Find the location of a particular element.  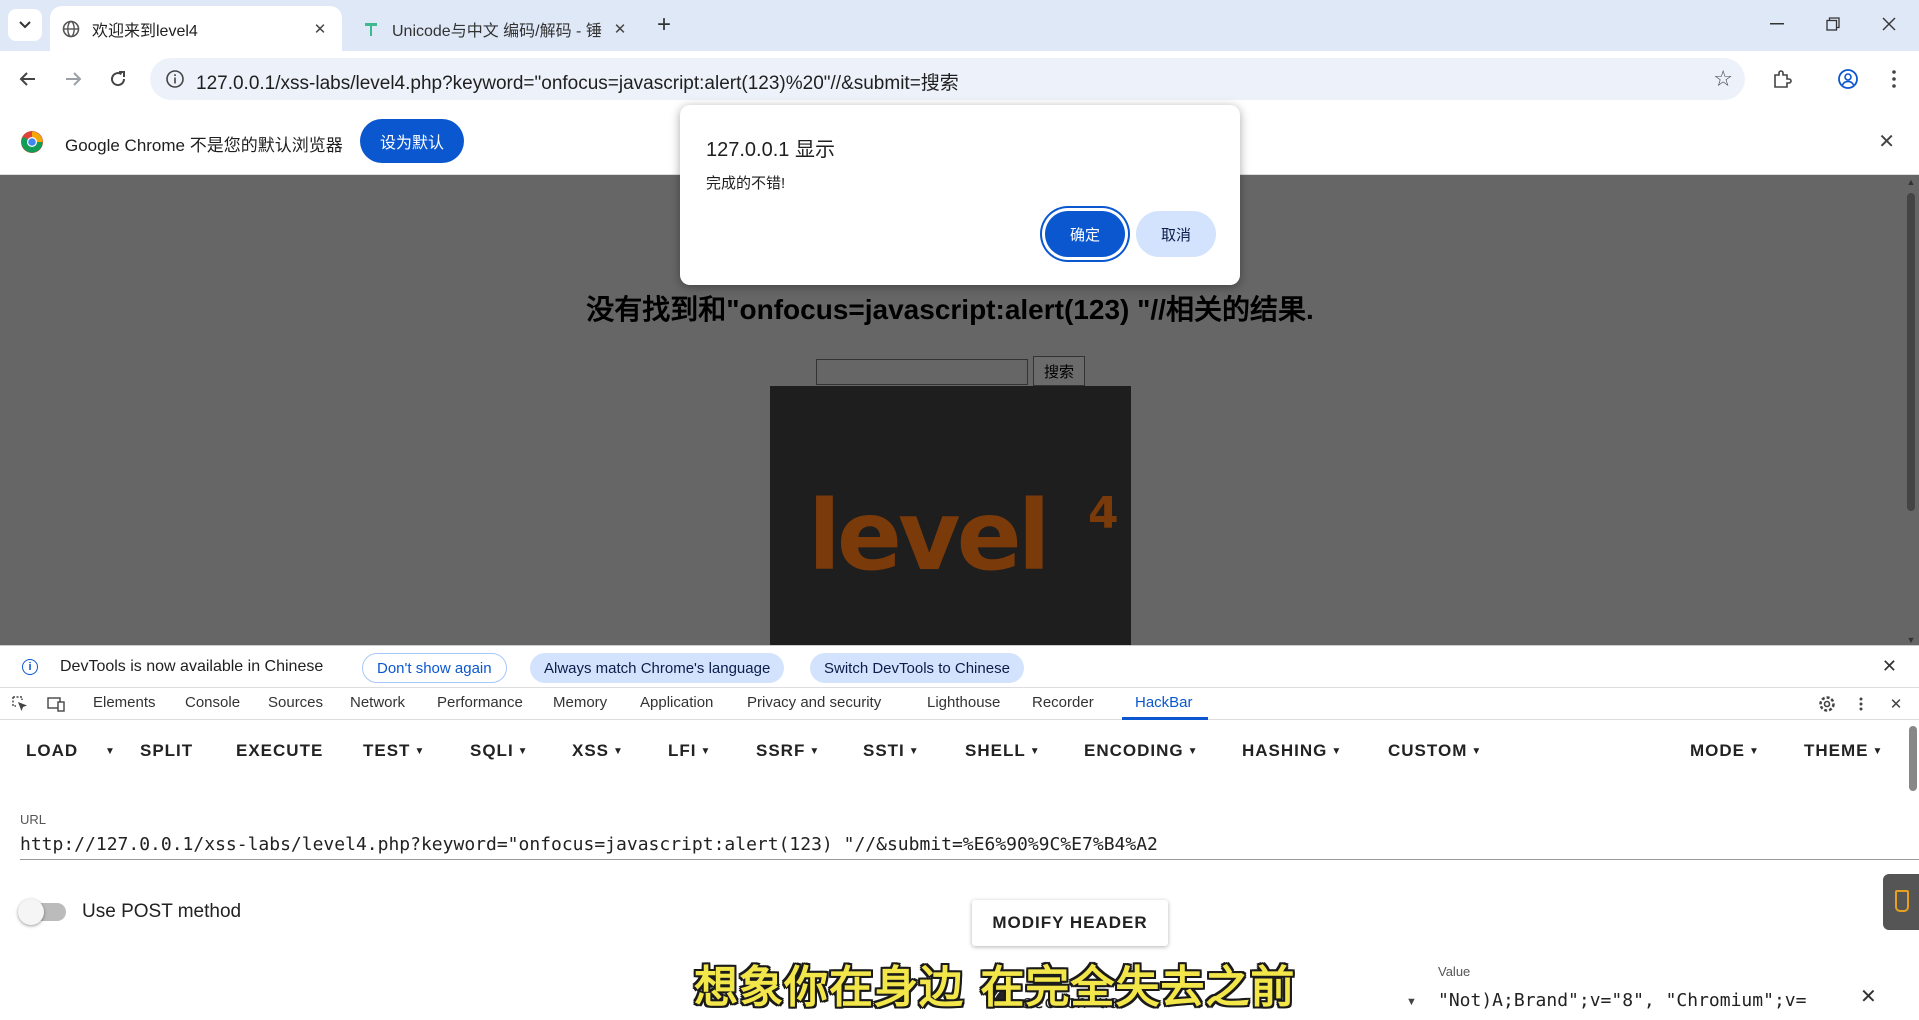

profile-icon is located at coordinates (1848, 79).